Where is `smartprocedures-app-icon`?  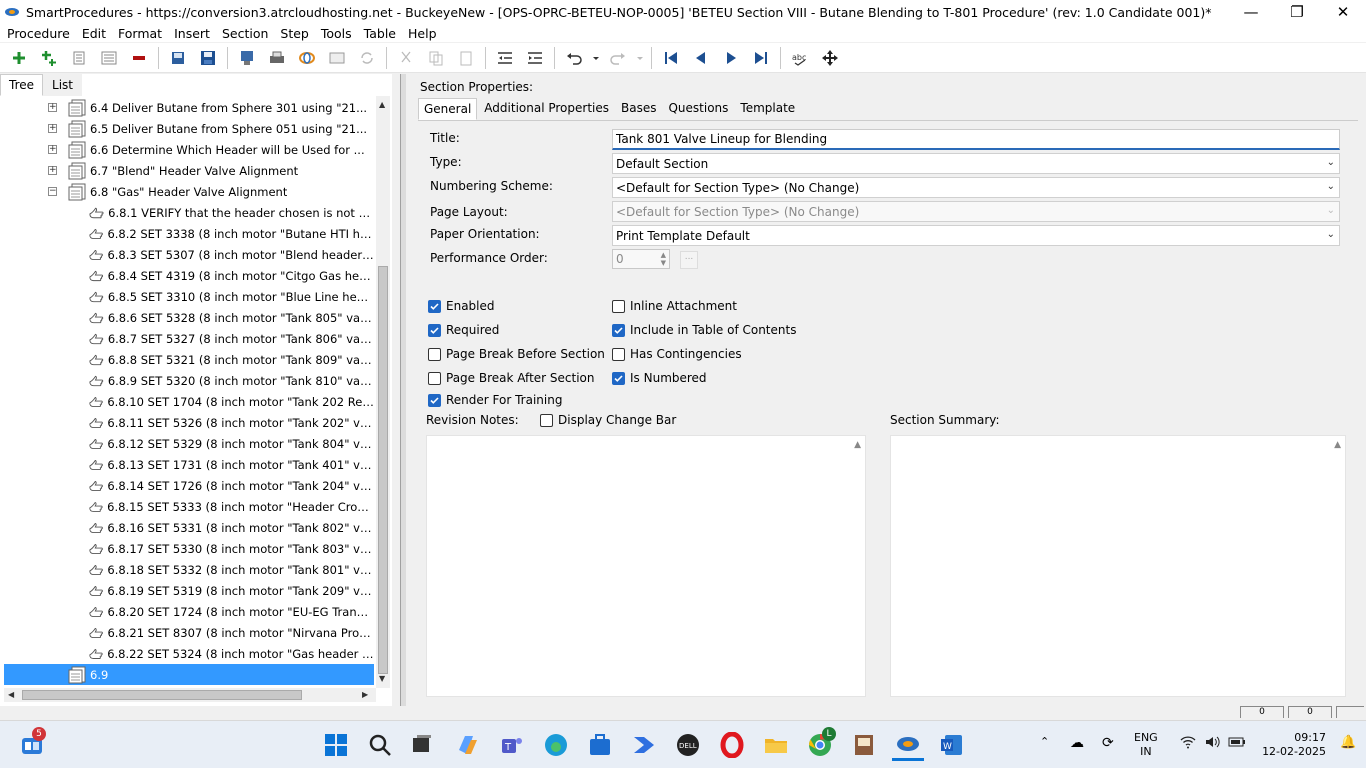
smartprocedures-app-icon is located at coordinates (908, 745).